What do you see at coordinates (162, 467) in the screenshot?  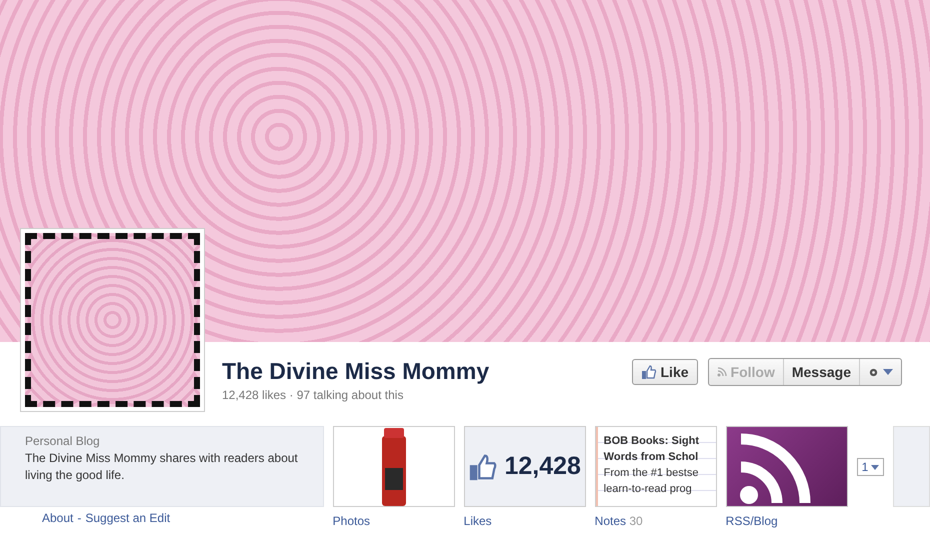 I see `page-description: The Divine Miss Mommy shares with readers about living the good life.` at bounding box center [162, 467].